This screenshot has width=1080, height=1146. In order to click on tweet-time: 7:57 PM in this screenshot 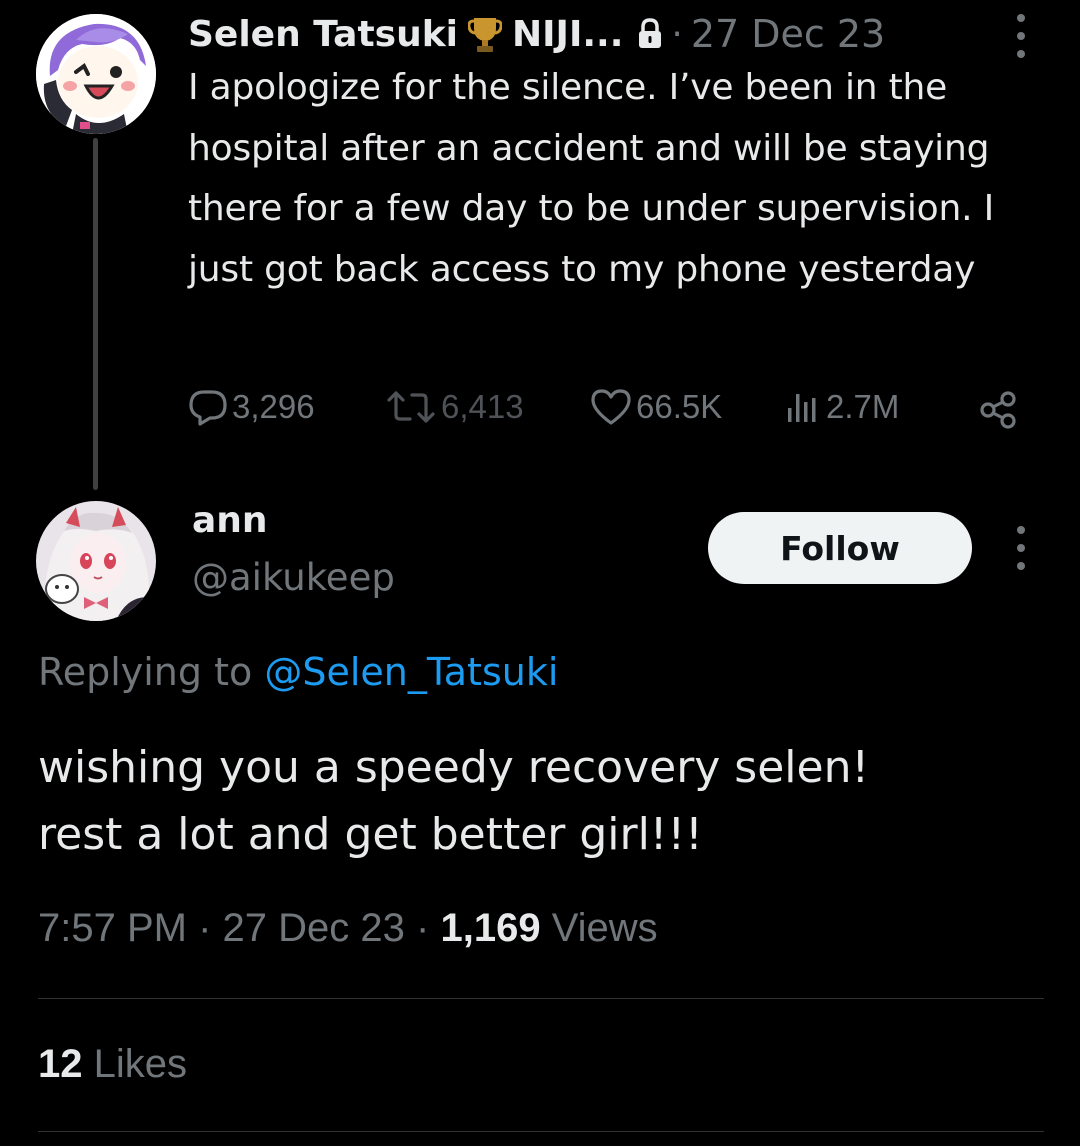, I will do `click(112, 928)`.